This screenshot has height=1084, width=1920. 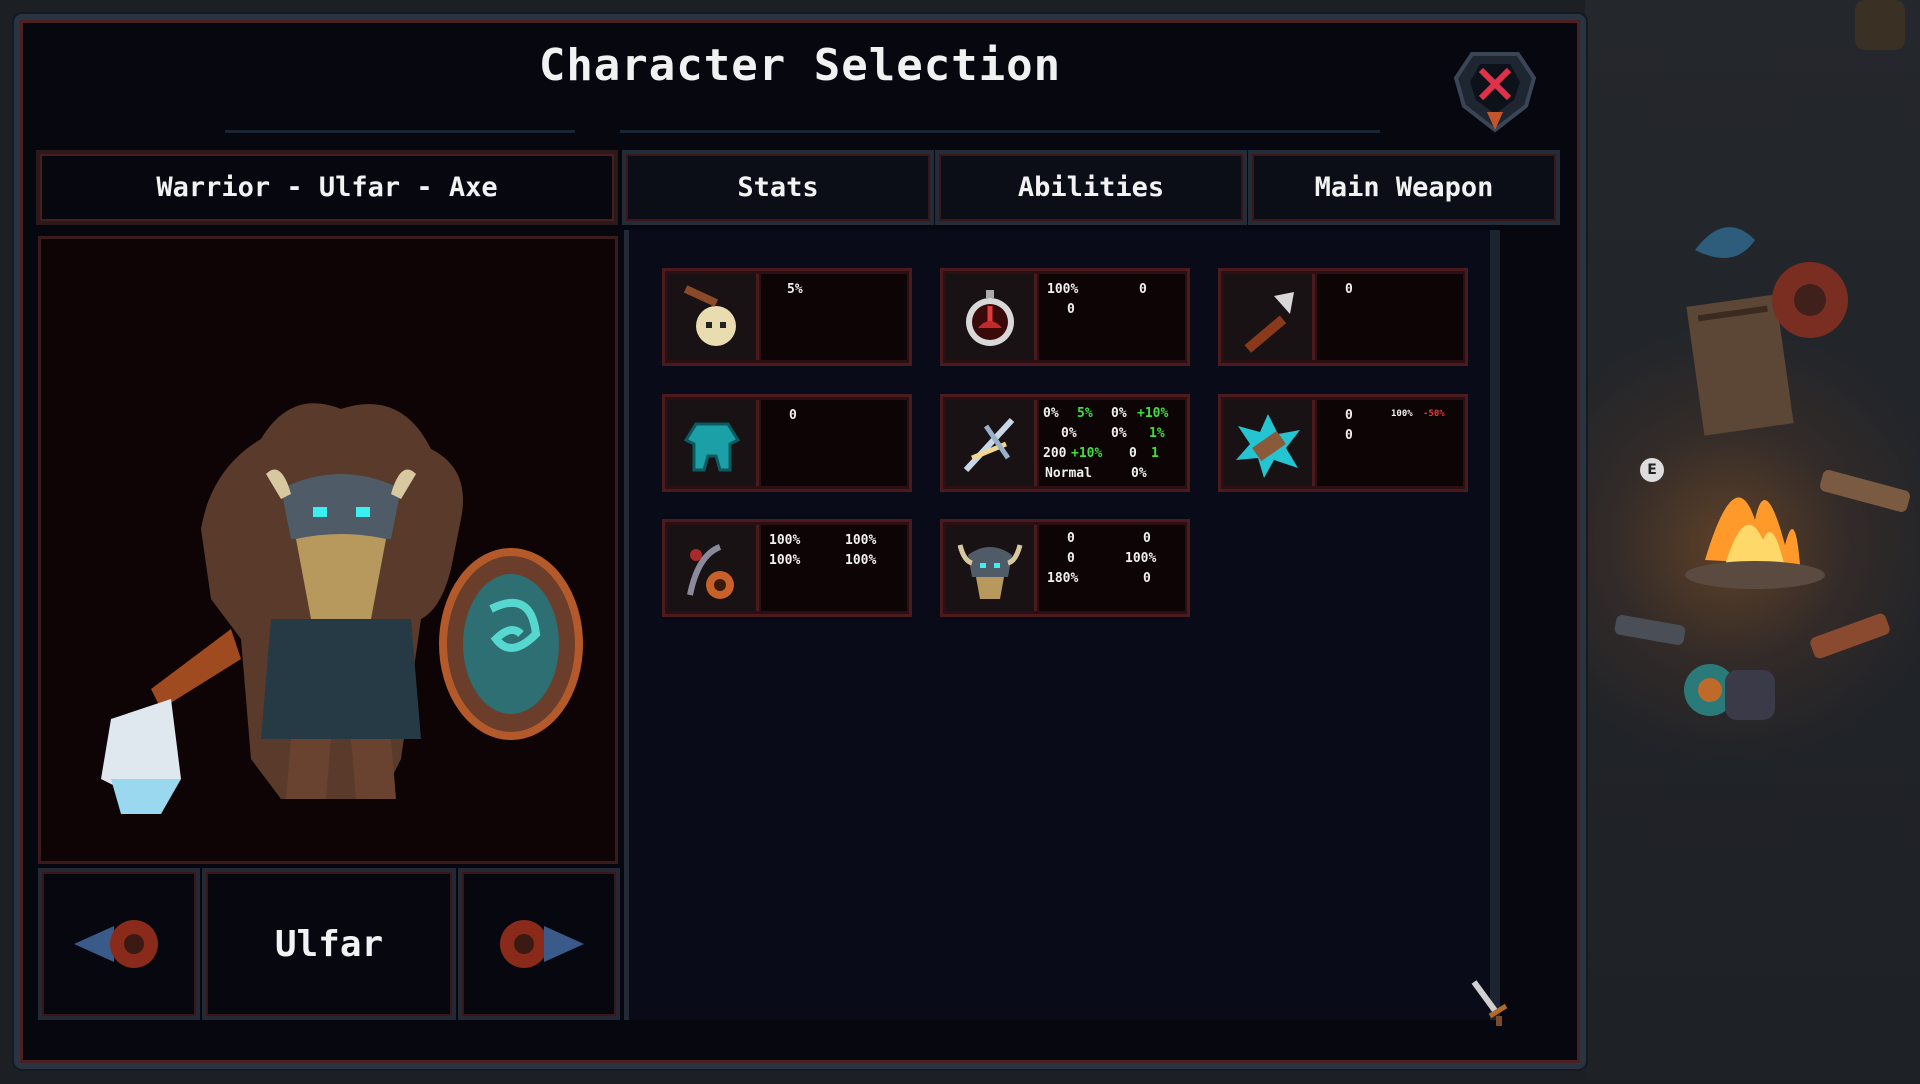 What do you see at coordinates (991, 443) in the screenshot?
I see `crossed-blades-icon` at bounding box center [991, 443].